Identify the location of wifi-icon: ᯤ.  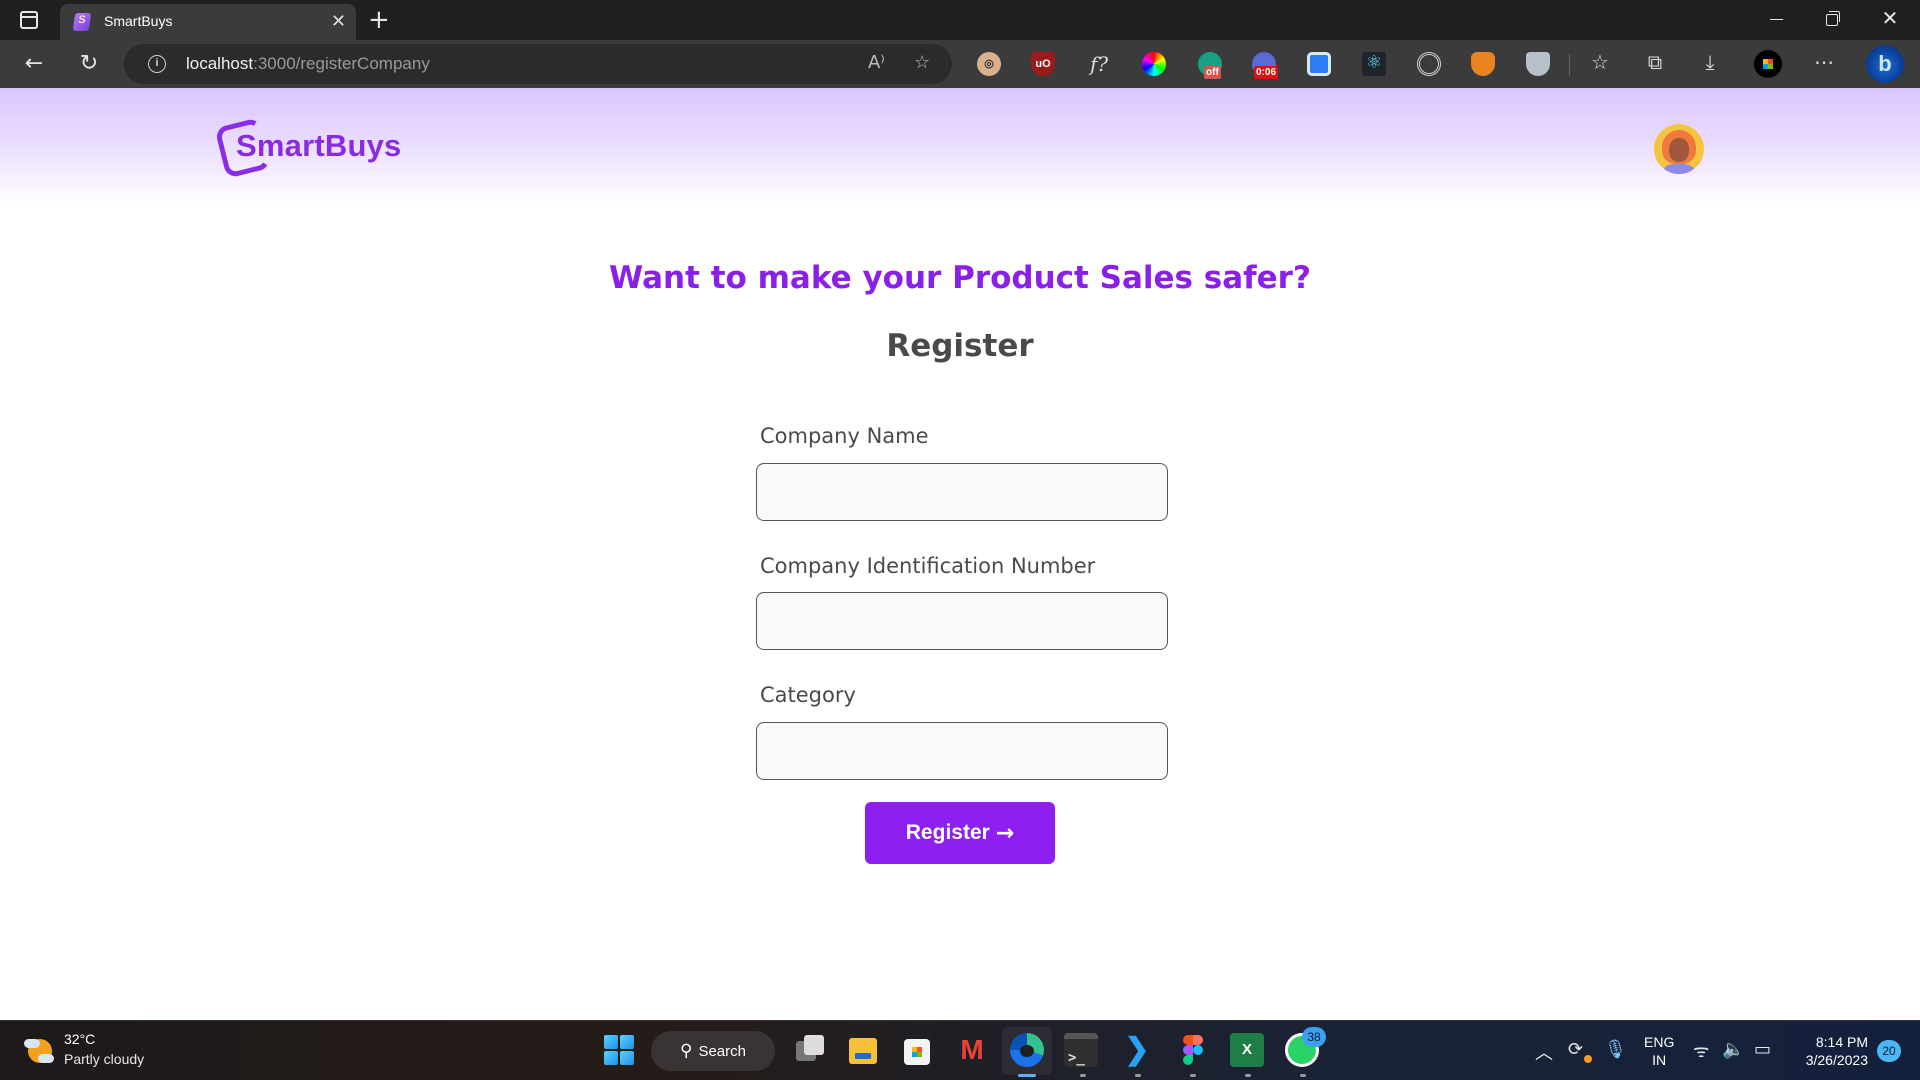
(1701, 1051).